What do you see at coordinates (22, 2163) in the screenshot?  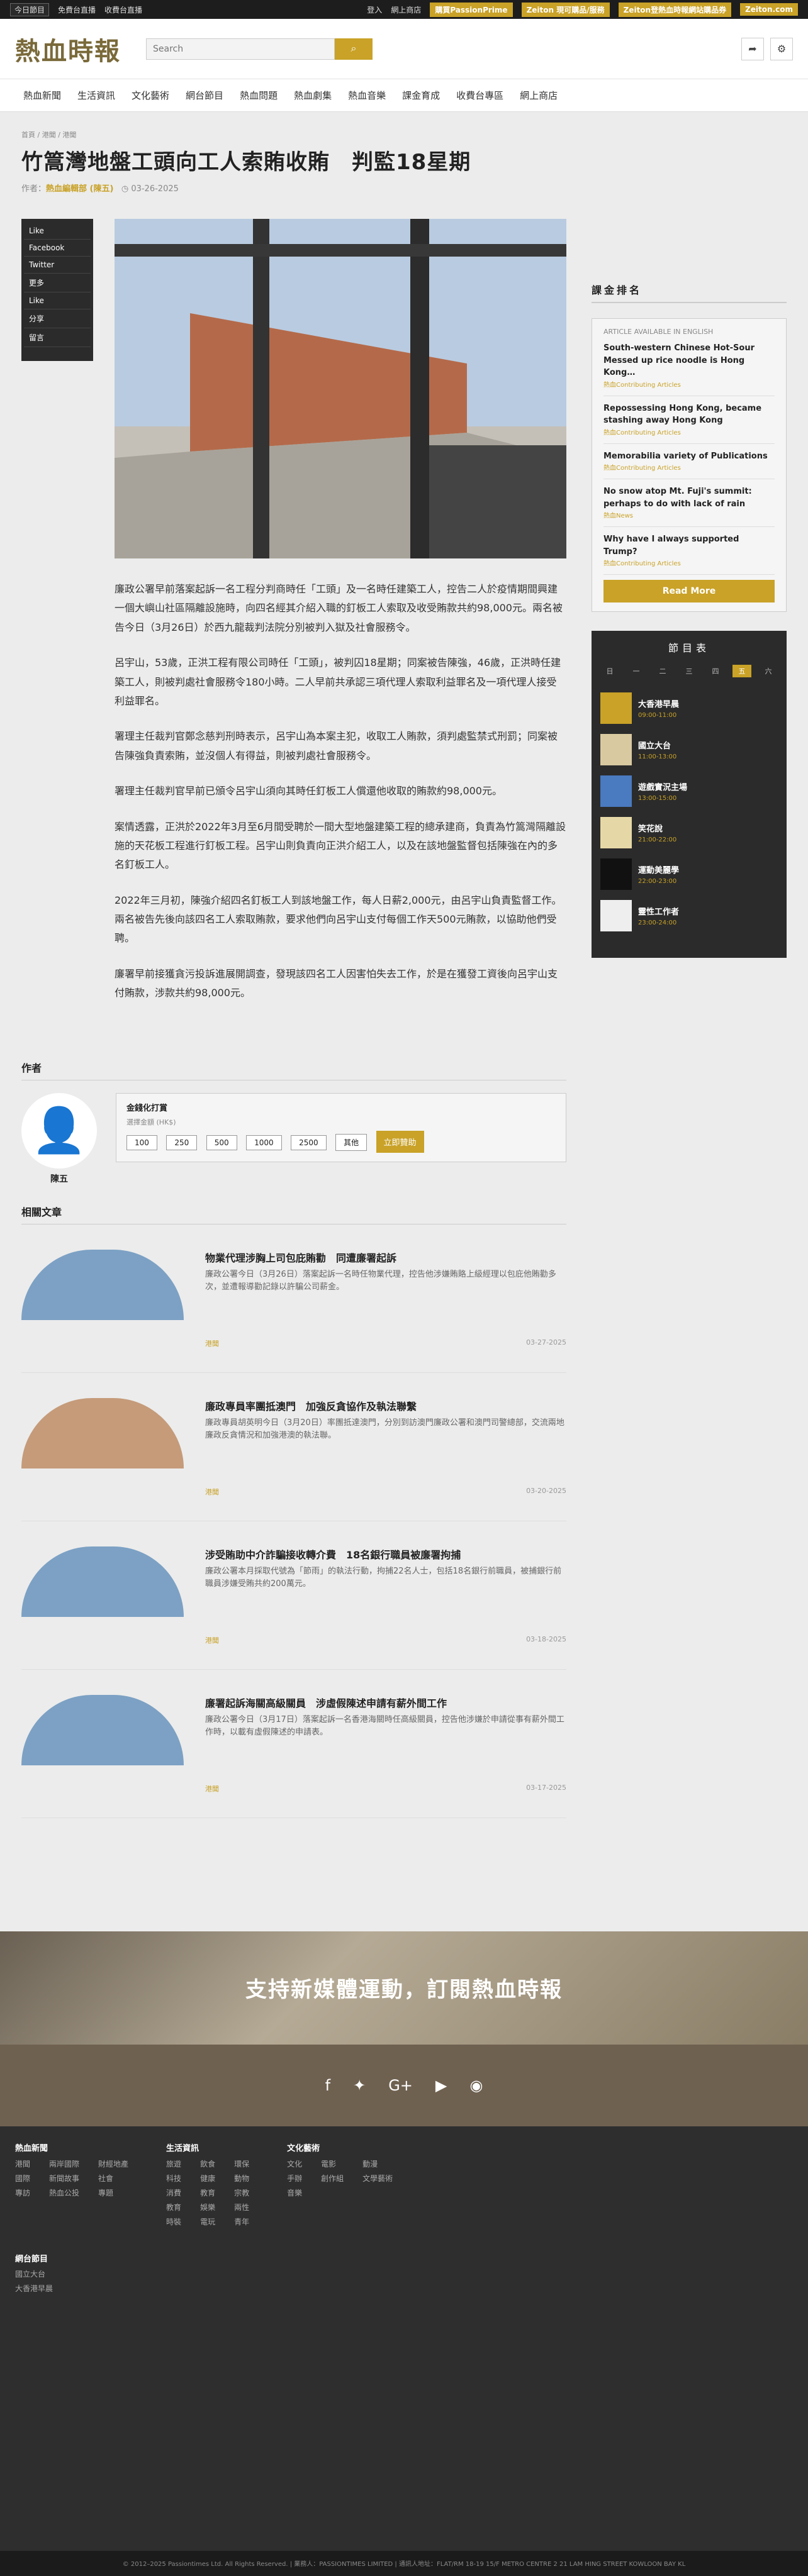 I see `footer-link: 港聞` at bounding box center [22, 2163].